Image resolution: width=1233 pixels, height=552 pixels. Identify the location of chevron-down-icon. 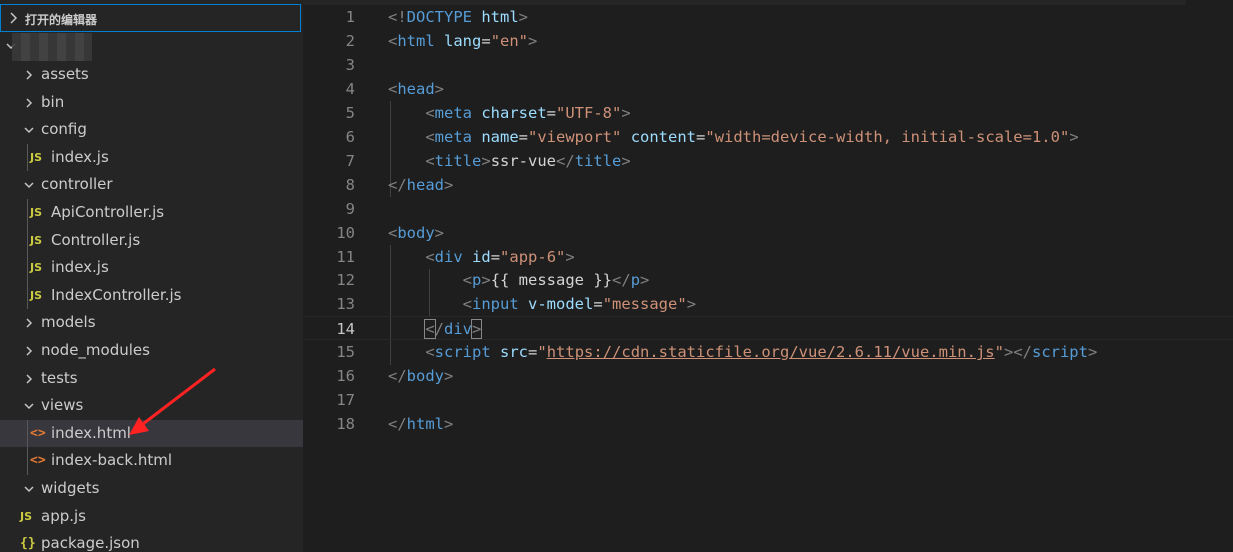
(29, 130).